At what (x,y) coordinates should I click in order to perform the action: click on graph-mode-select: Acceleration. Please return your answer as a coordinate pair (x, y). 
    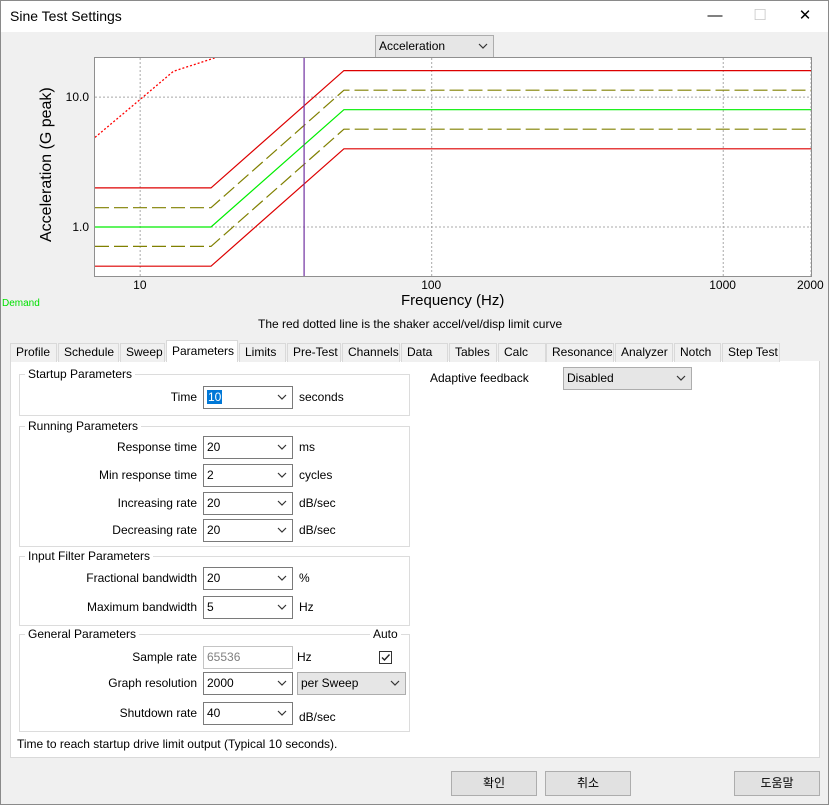
    Looking at the image, I should click on (434, 46).